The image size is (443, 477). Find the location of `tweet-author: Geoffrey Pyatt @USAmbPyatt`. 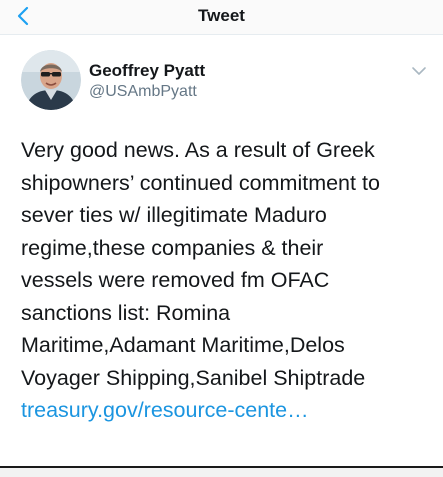

tweet-author: Geoffrey Pyatt @USAmbPyatt is located at coordinates (223, 80).